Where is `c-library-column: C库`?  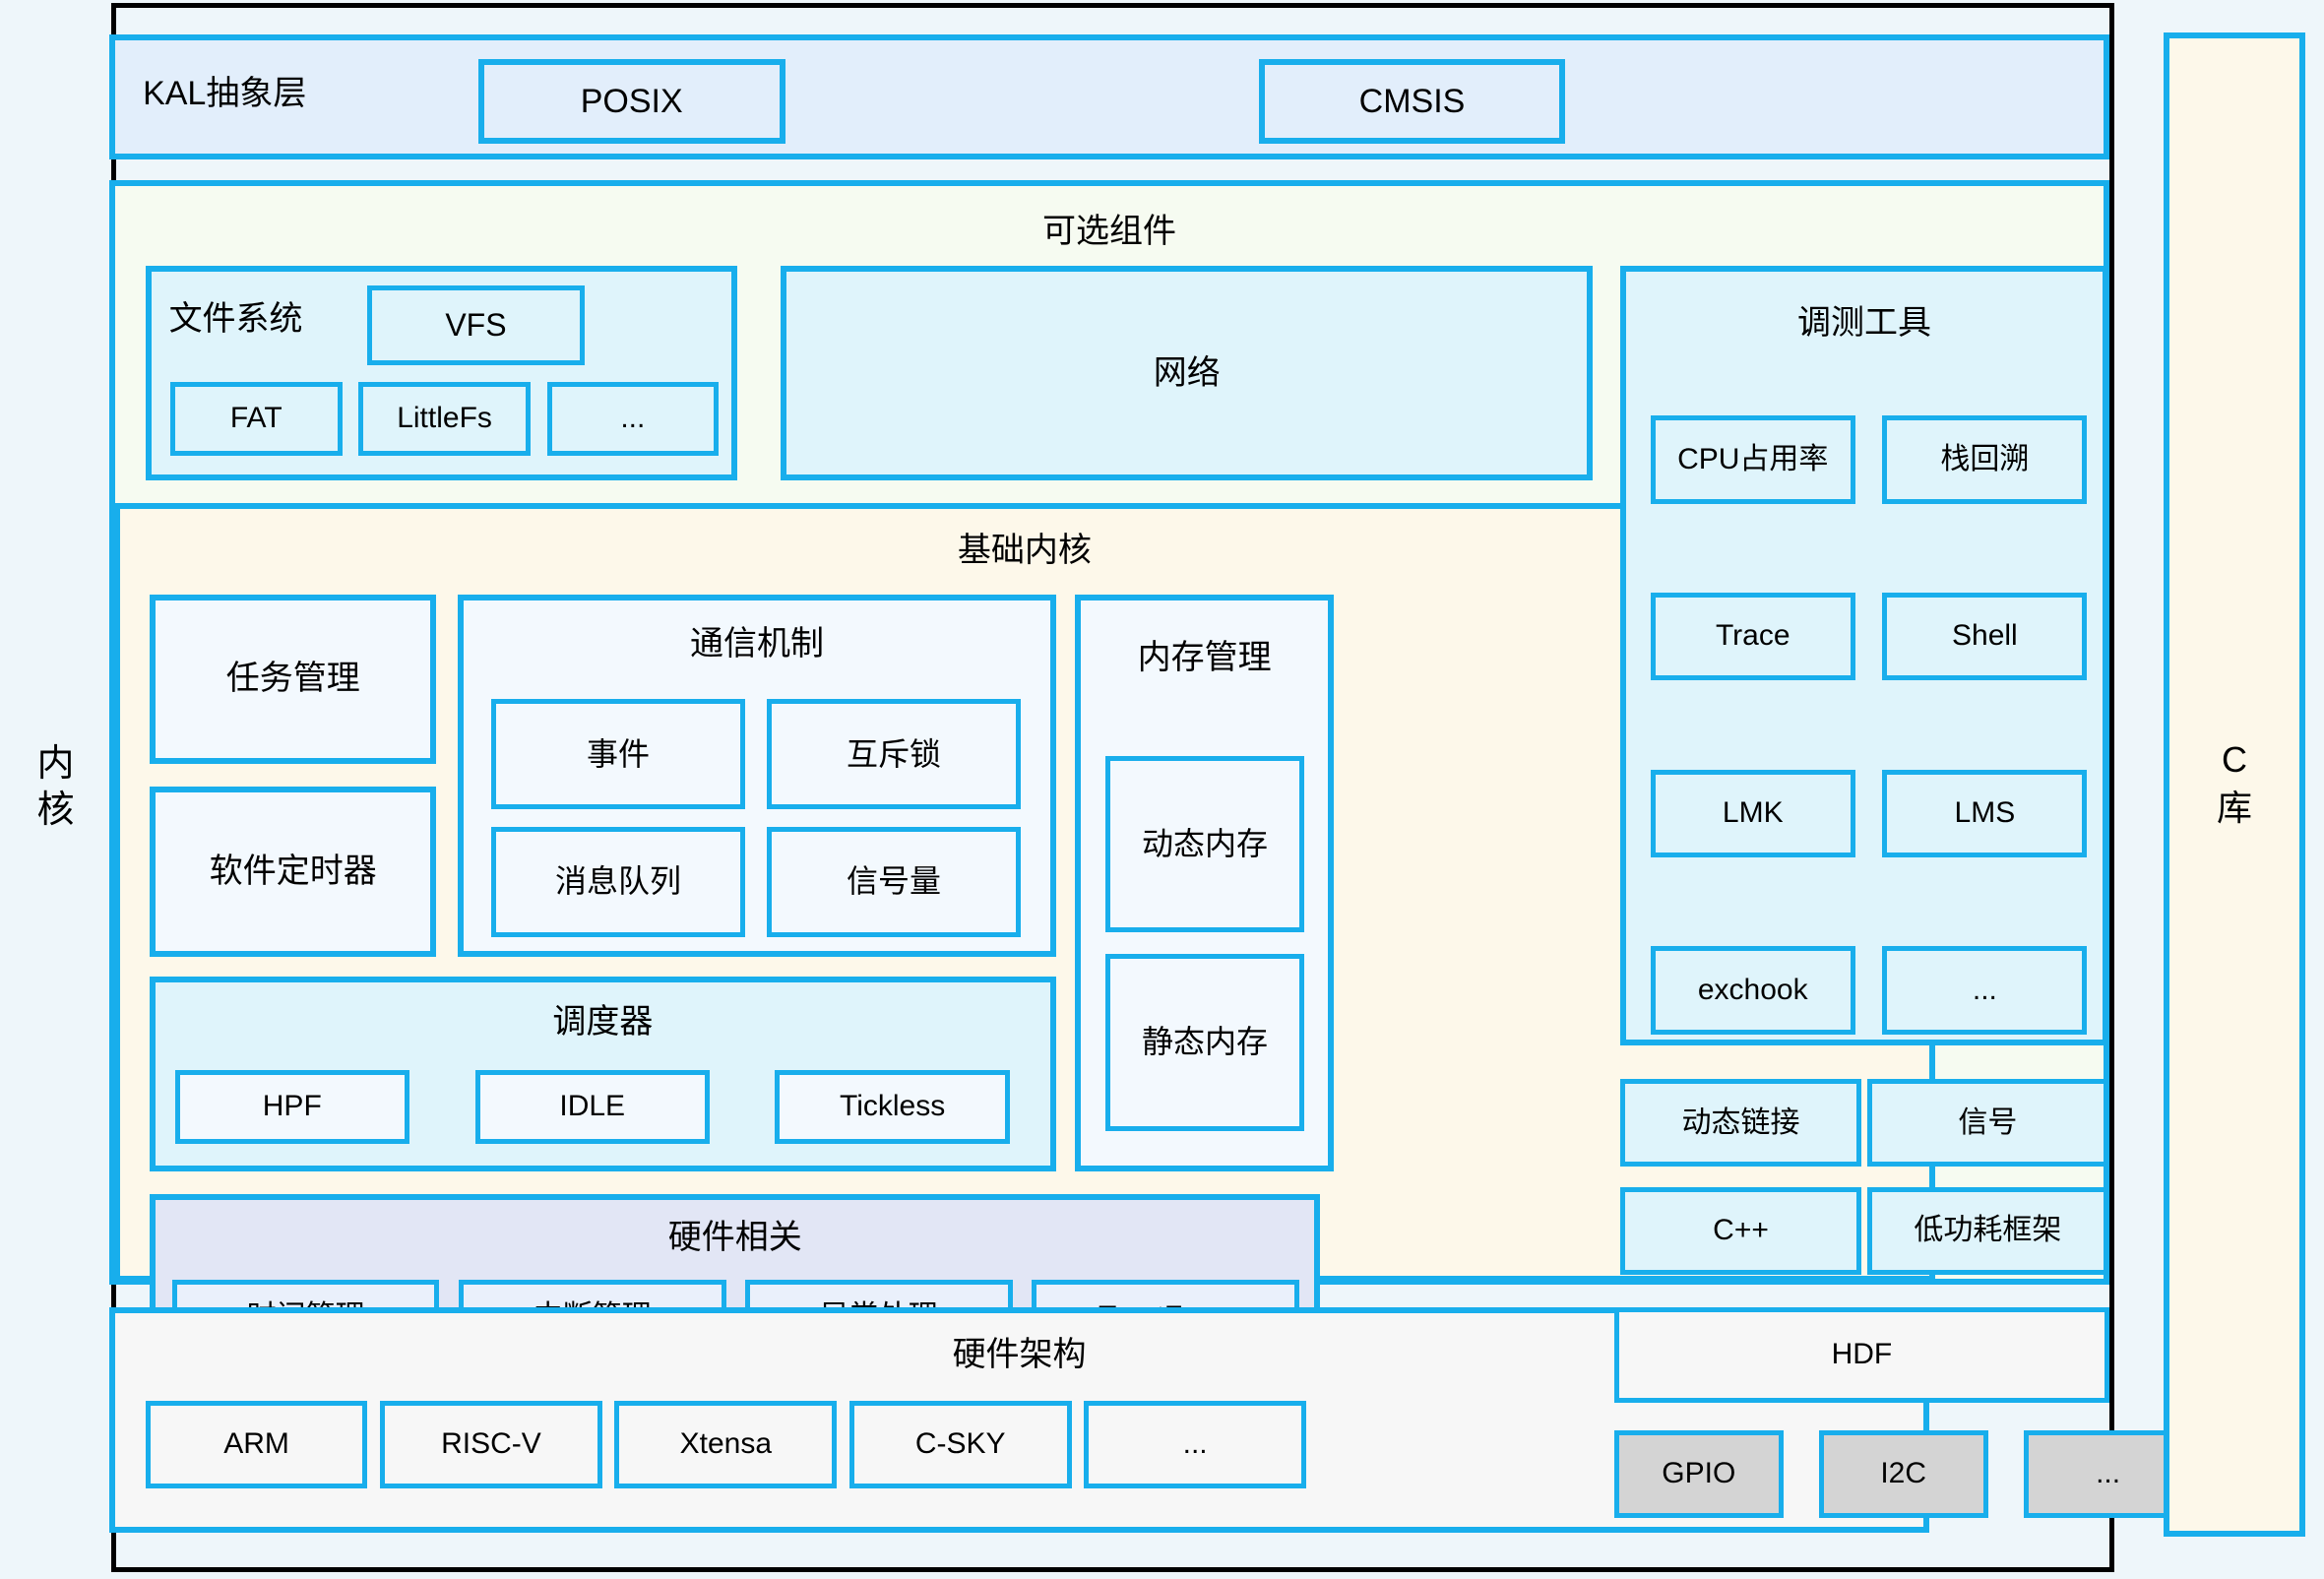 c-library-column: C库 is located at coordinates (2234, 785).